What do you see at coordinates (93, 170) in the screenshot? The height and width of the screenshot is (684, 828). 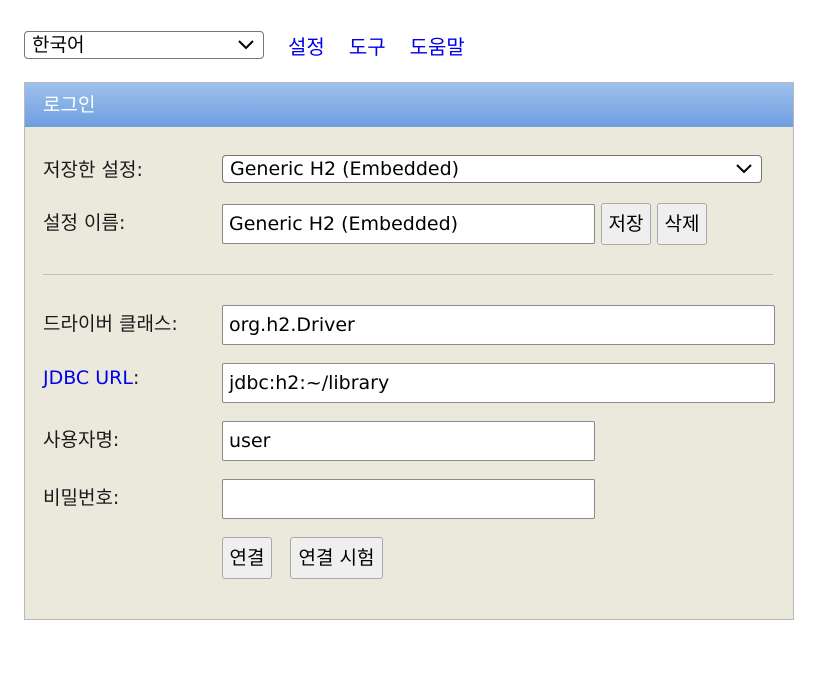 I see `saved-settings-label: 저장한 설정:` at bounding box center [93, 170].